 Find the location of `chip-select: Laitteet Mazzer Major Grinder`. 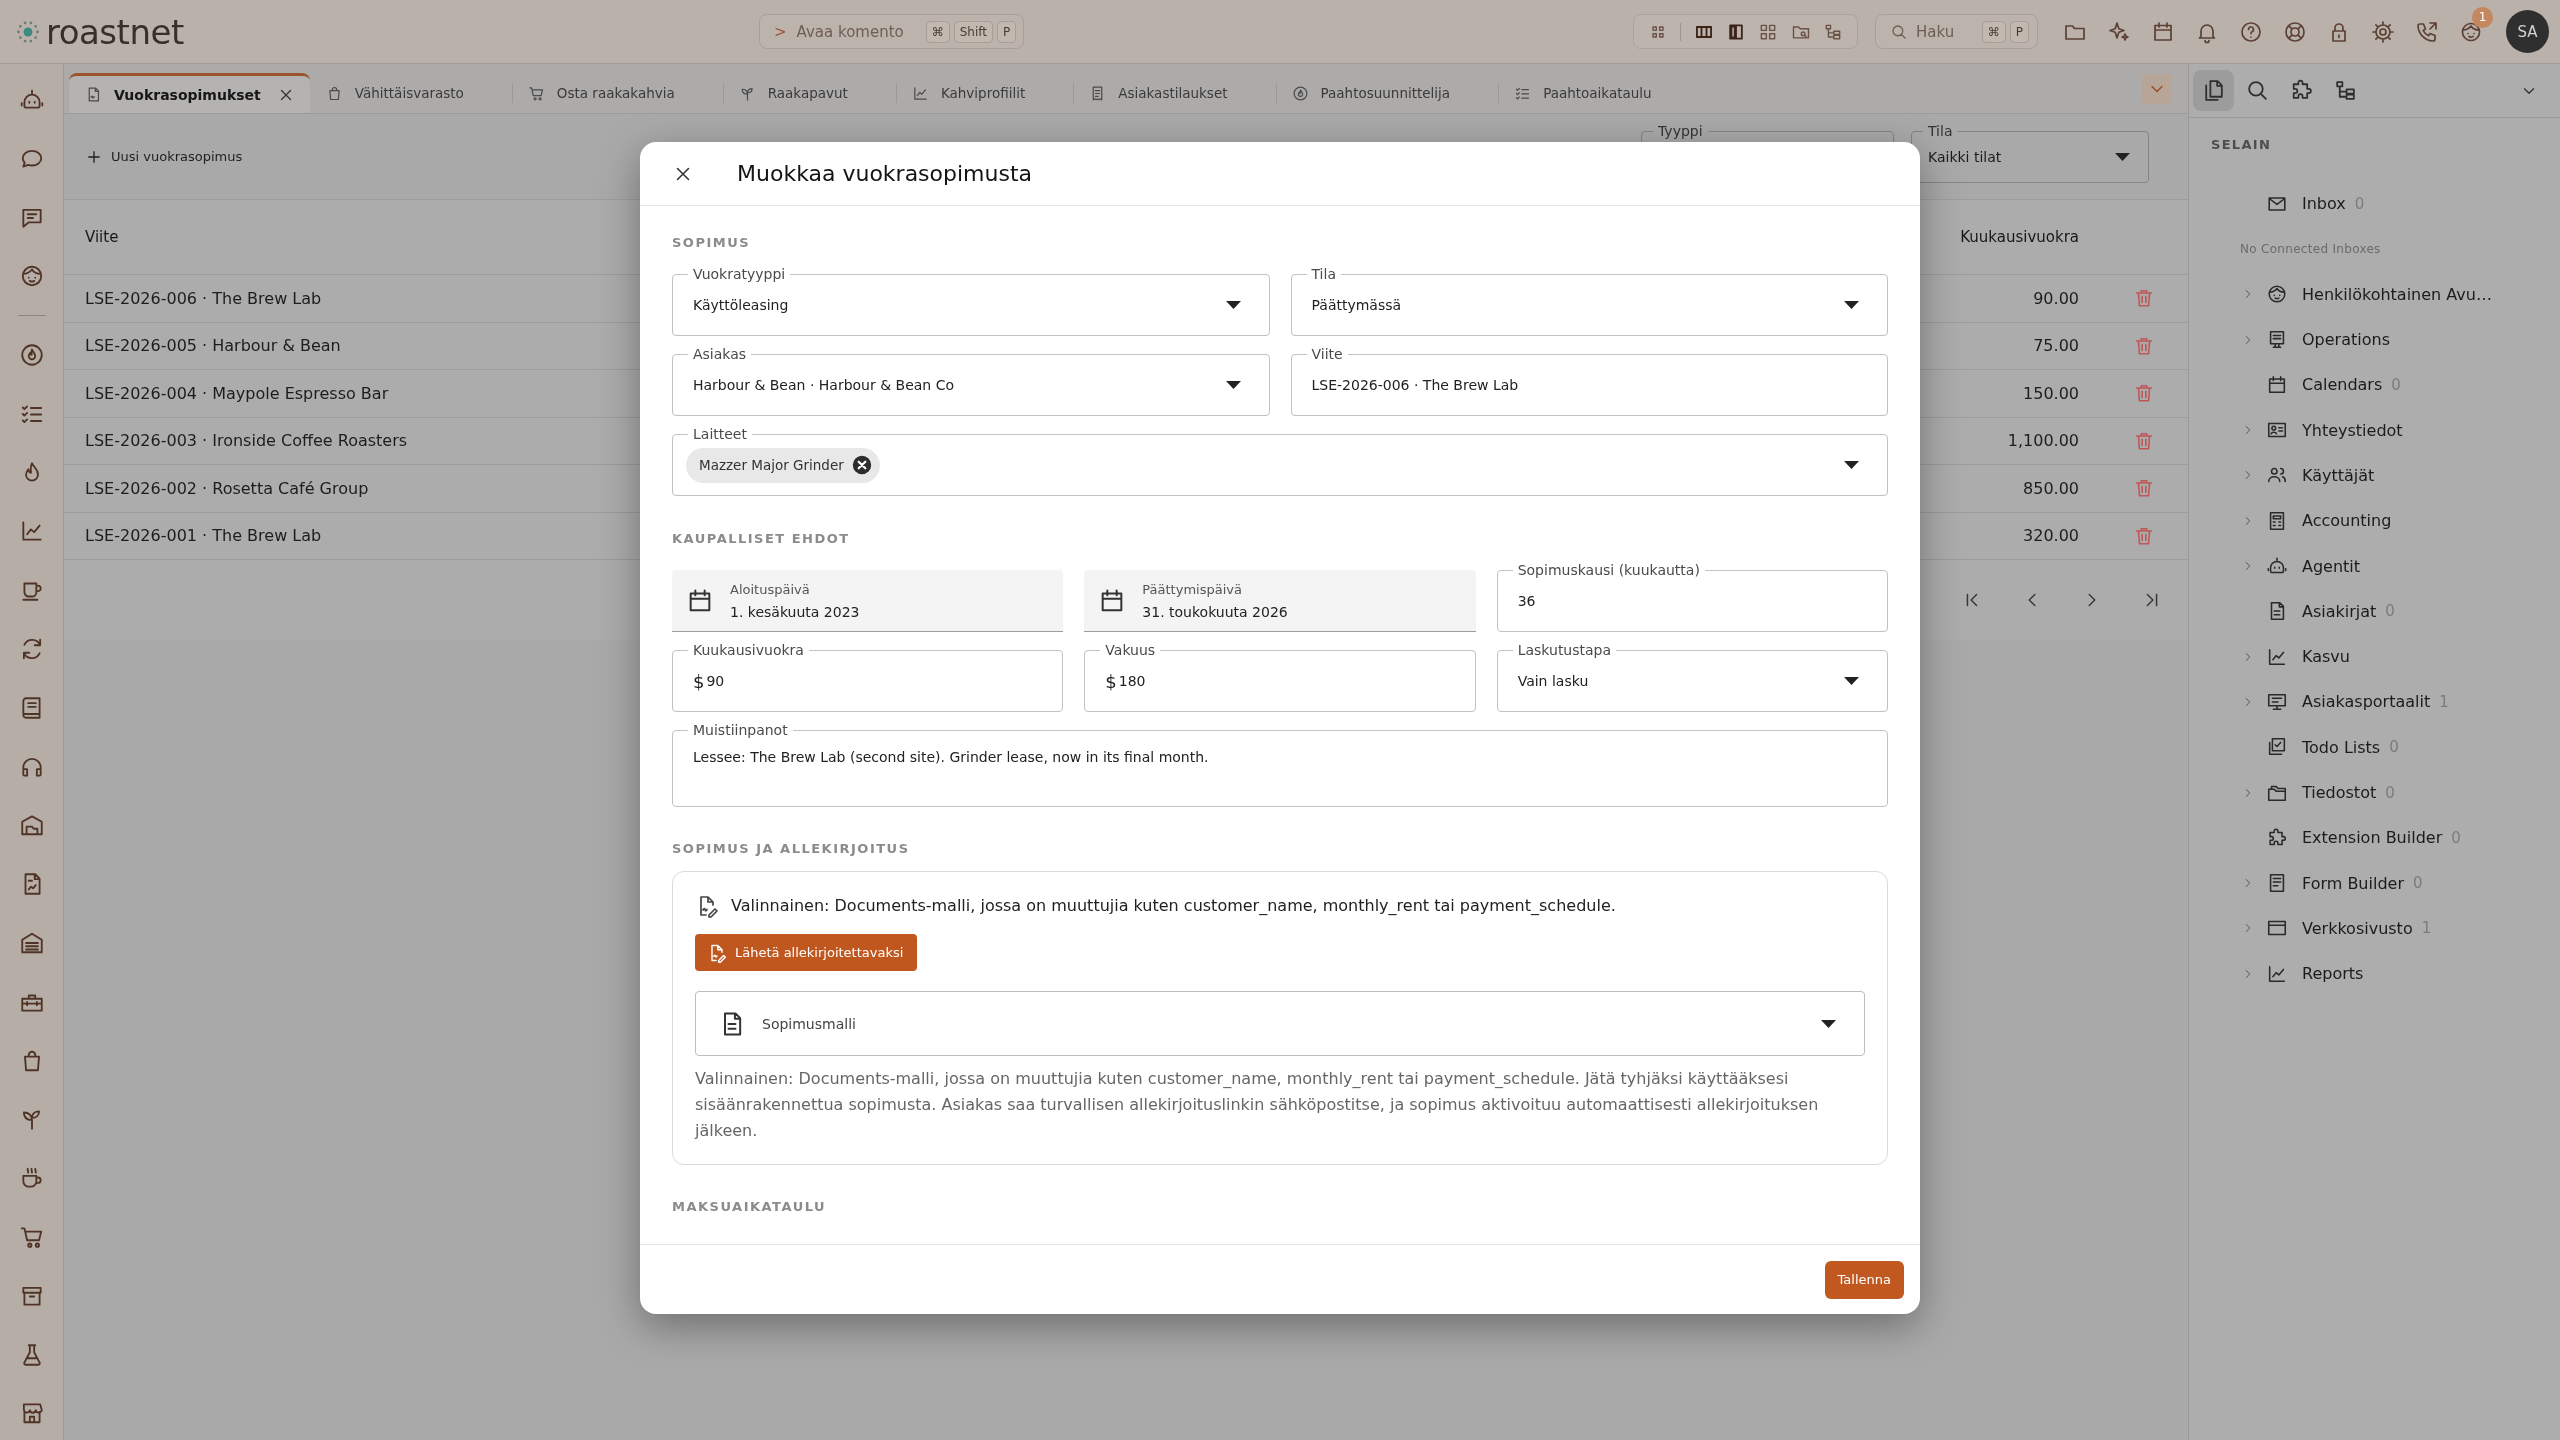

chip-select: Laitteet Mazzer Major Grinder is located at coordinates (1280, 460).